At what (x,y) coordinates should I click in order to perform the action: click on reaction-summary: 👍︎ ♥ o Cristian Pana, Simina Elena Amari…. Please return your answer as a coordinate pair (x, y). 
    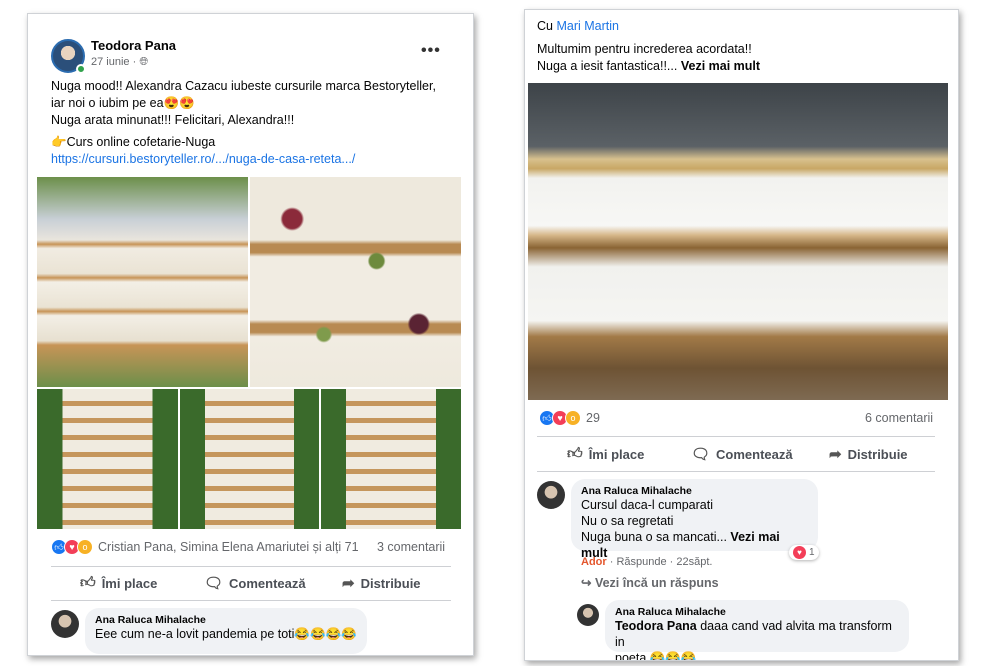
    Looking at the image, I should click on (205, 547).